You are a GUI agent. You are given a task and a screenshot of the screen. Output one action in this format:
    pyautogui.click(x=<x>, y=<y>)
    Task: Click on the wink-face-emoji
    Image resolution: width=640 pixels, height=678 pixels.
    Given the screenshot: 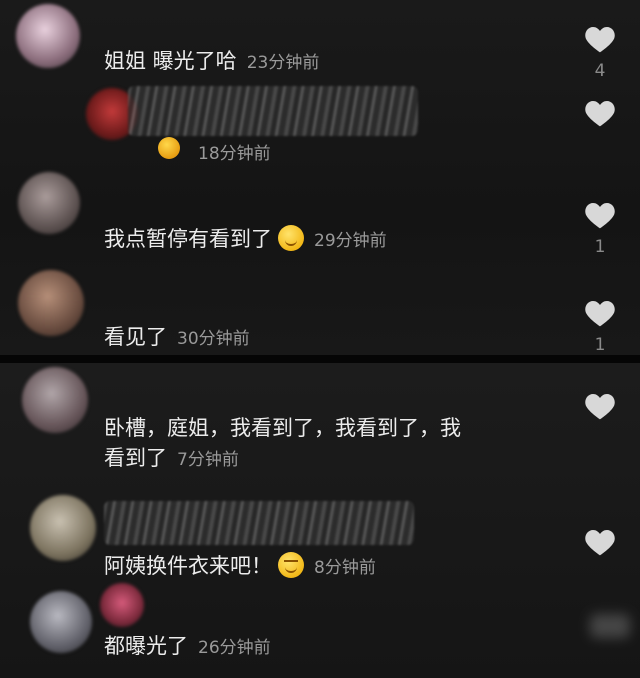 What is the action you would take?
    pyautogui.click(x=291, y=565)
    